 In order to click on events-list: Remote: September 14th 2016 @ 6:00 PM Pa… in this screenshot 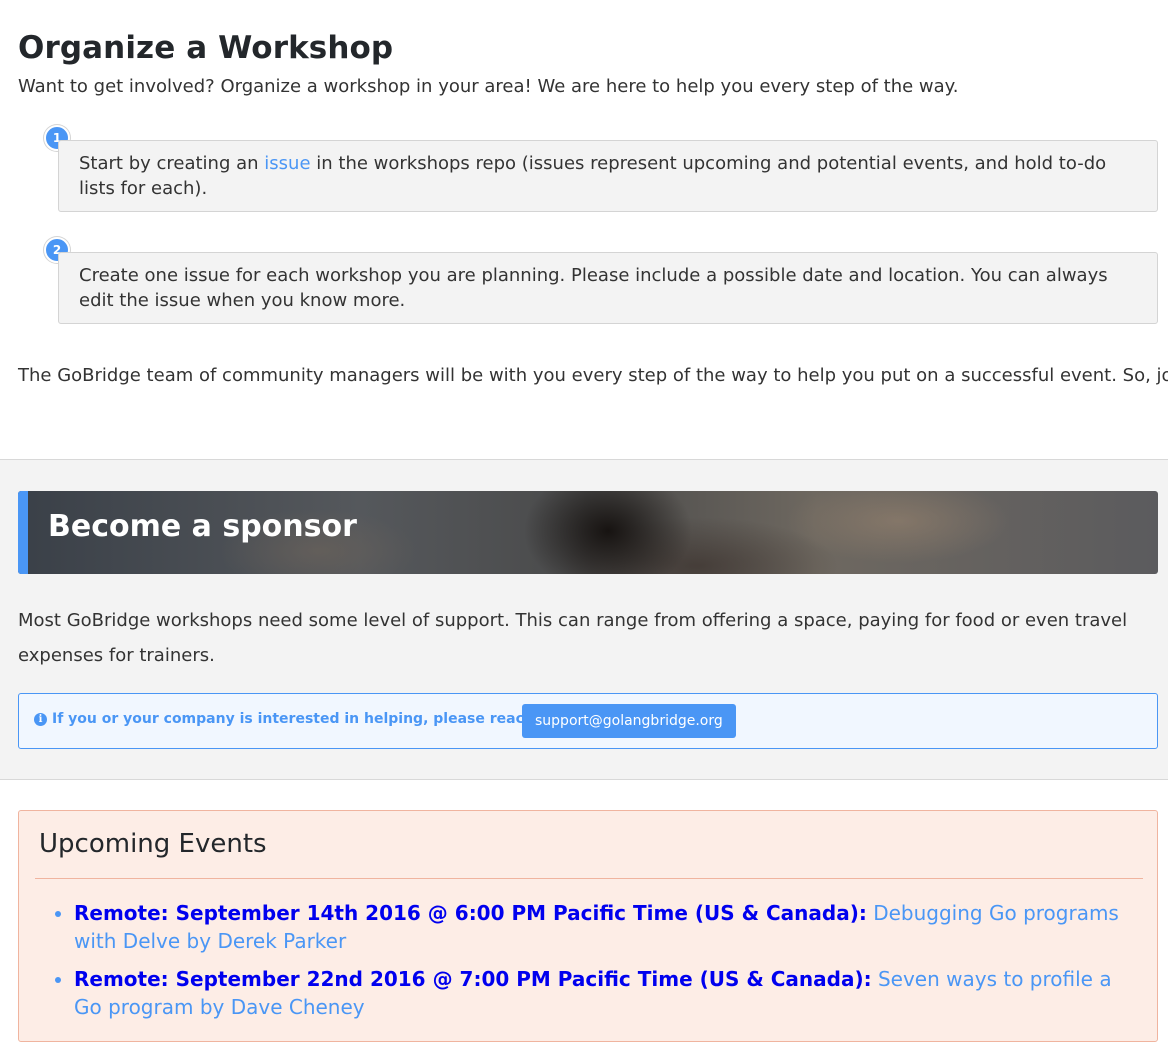, I will do `click(594, 965)`.